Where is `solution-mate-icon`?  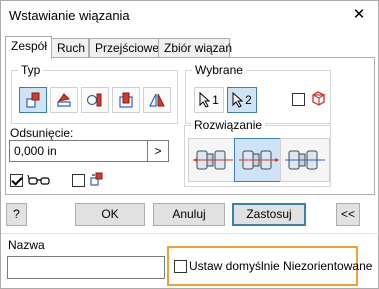
solution-mate-icon is located at coordinates (213, 160).